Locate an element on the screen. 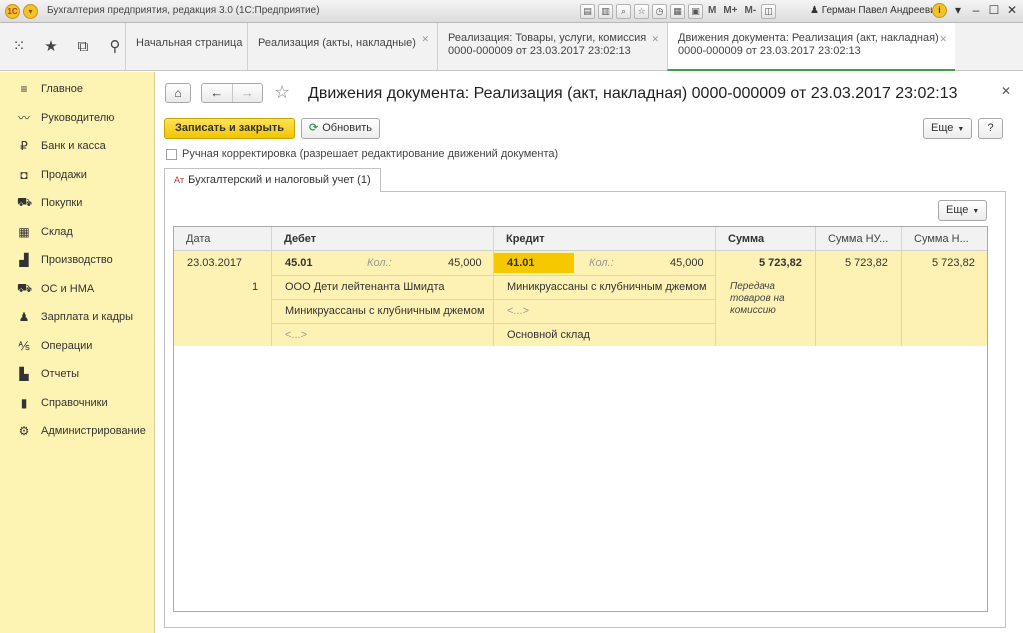 The image size is (1023, 633). sidebar-item-admin: ⚙ Администрирование is located at coordinates (77, 431).